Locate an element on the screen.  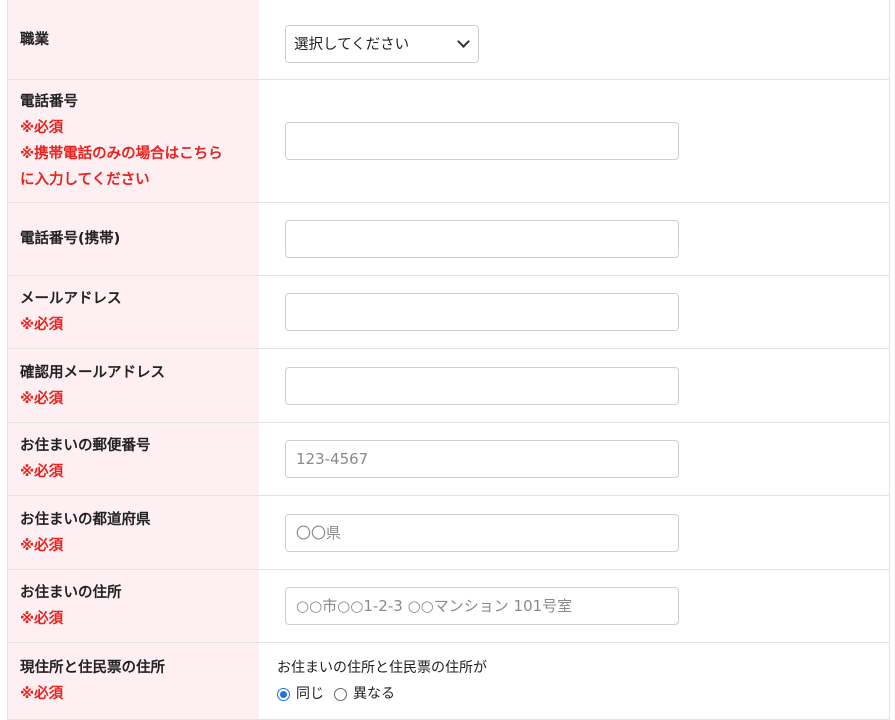
mobile-phone-label: 電話番号(携帯) is located at coordinates (70, 239).